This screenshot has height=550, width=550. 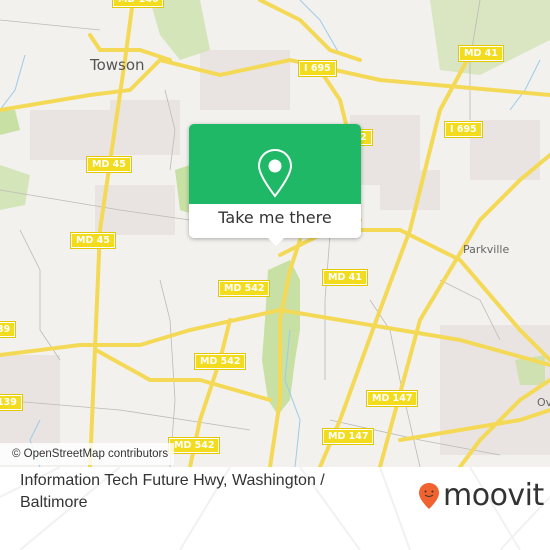 I want to click on take-me-there-button: Take me there, so click(x=275, y=221).